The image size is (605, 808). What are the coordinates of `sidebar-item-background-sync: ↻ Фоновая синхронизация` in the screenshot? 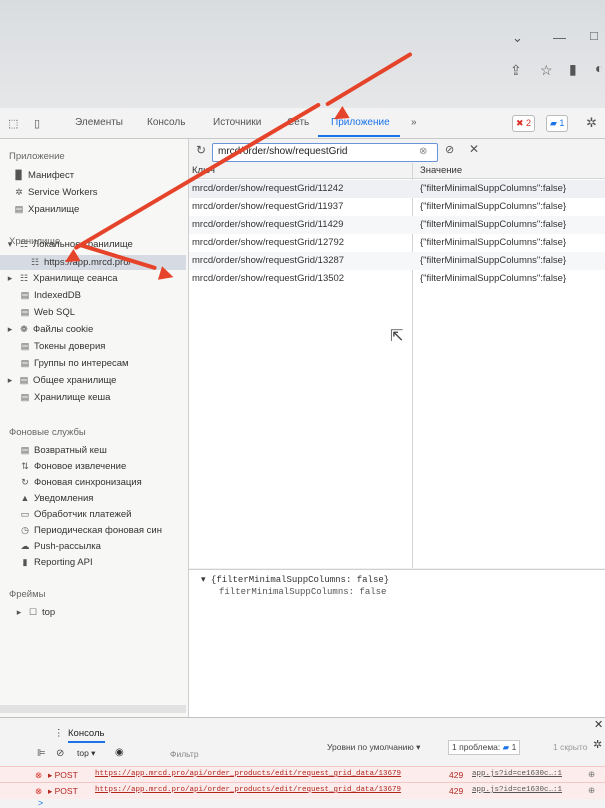 It's located at (81, 482).